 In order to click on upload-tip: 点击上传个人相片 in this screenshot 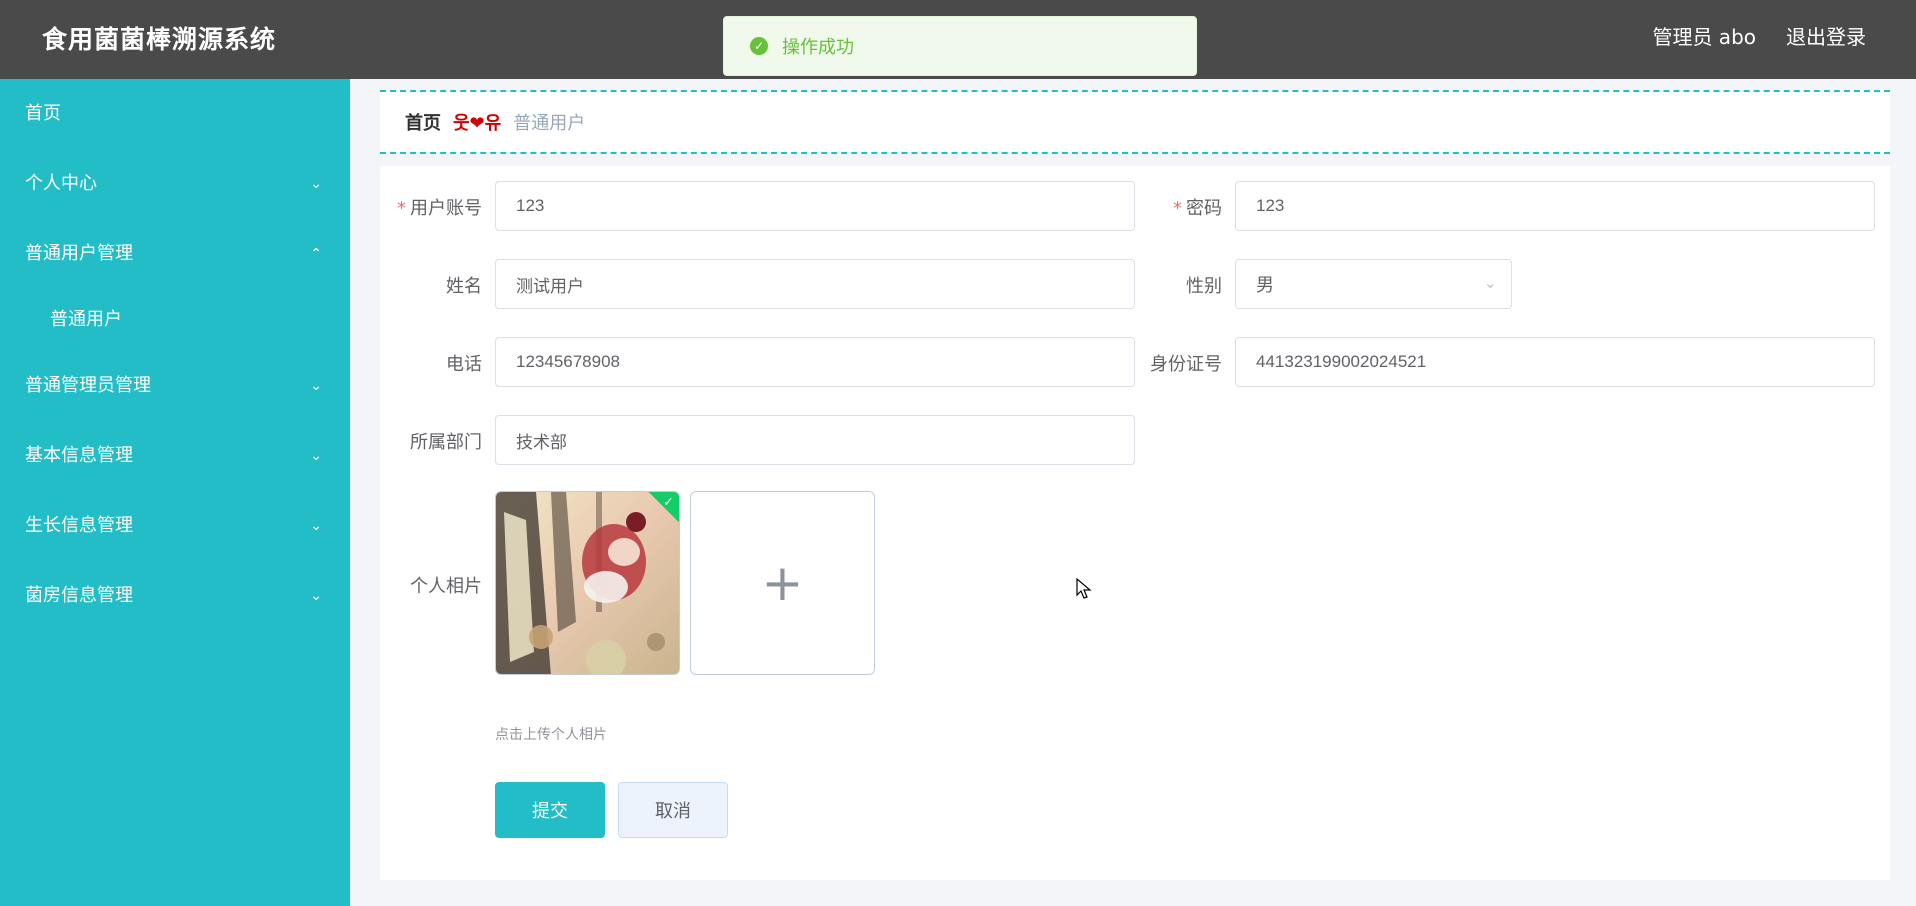, I will do `click(551, 735)`.